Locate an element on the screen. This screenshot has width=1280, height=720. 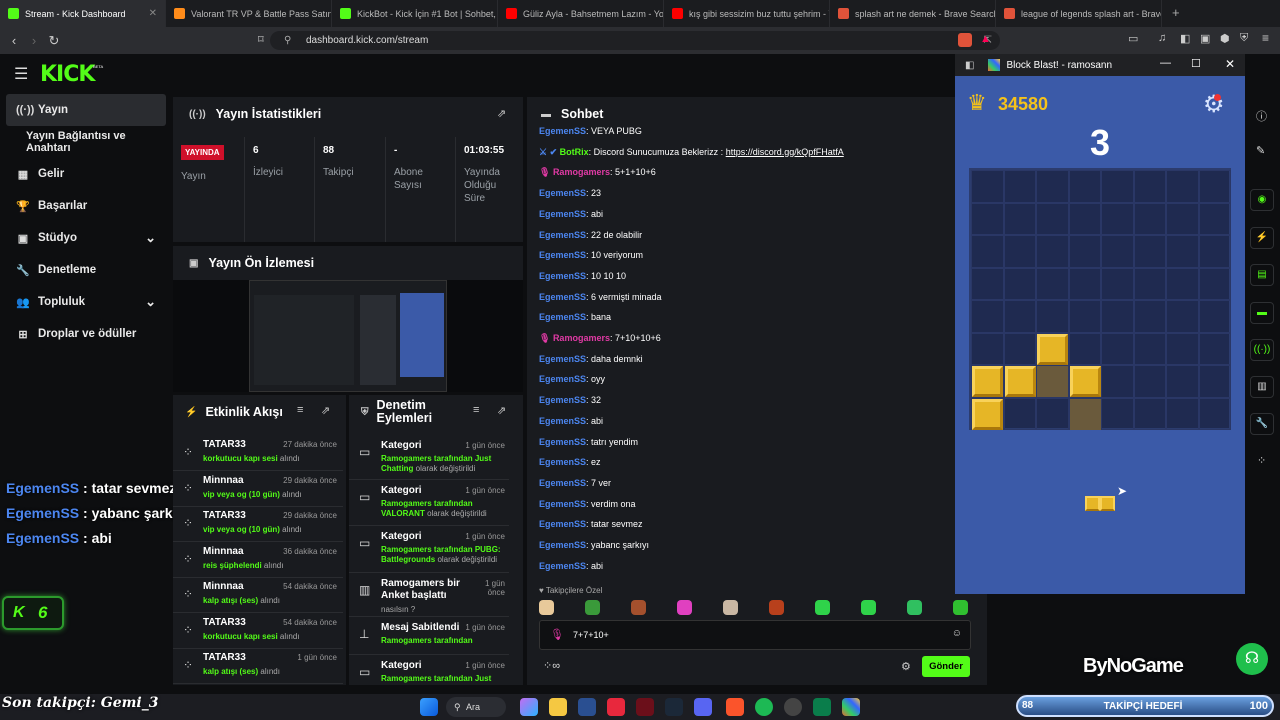
chat-message: EgemenSS: VEYA PUBG is located at coordinates (590, 131).